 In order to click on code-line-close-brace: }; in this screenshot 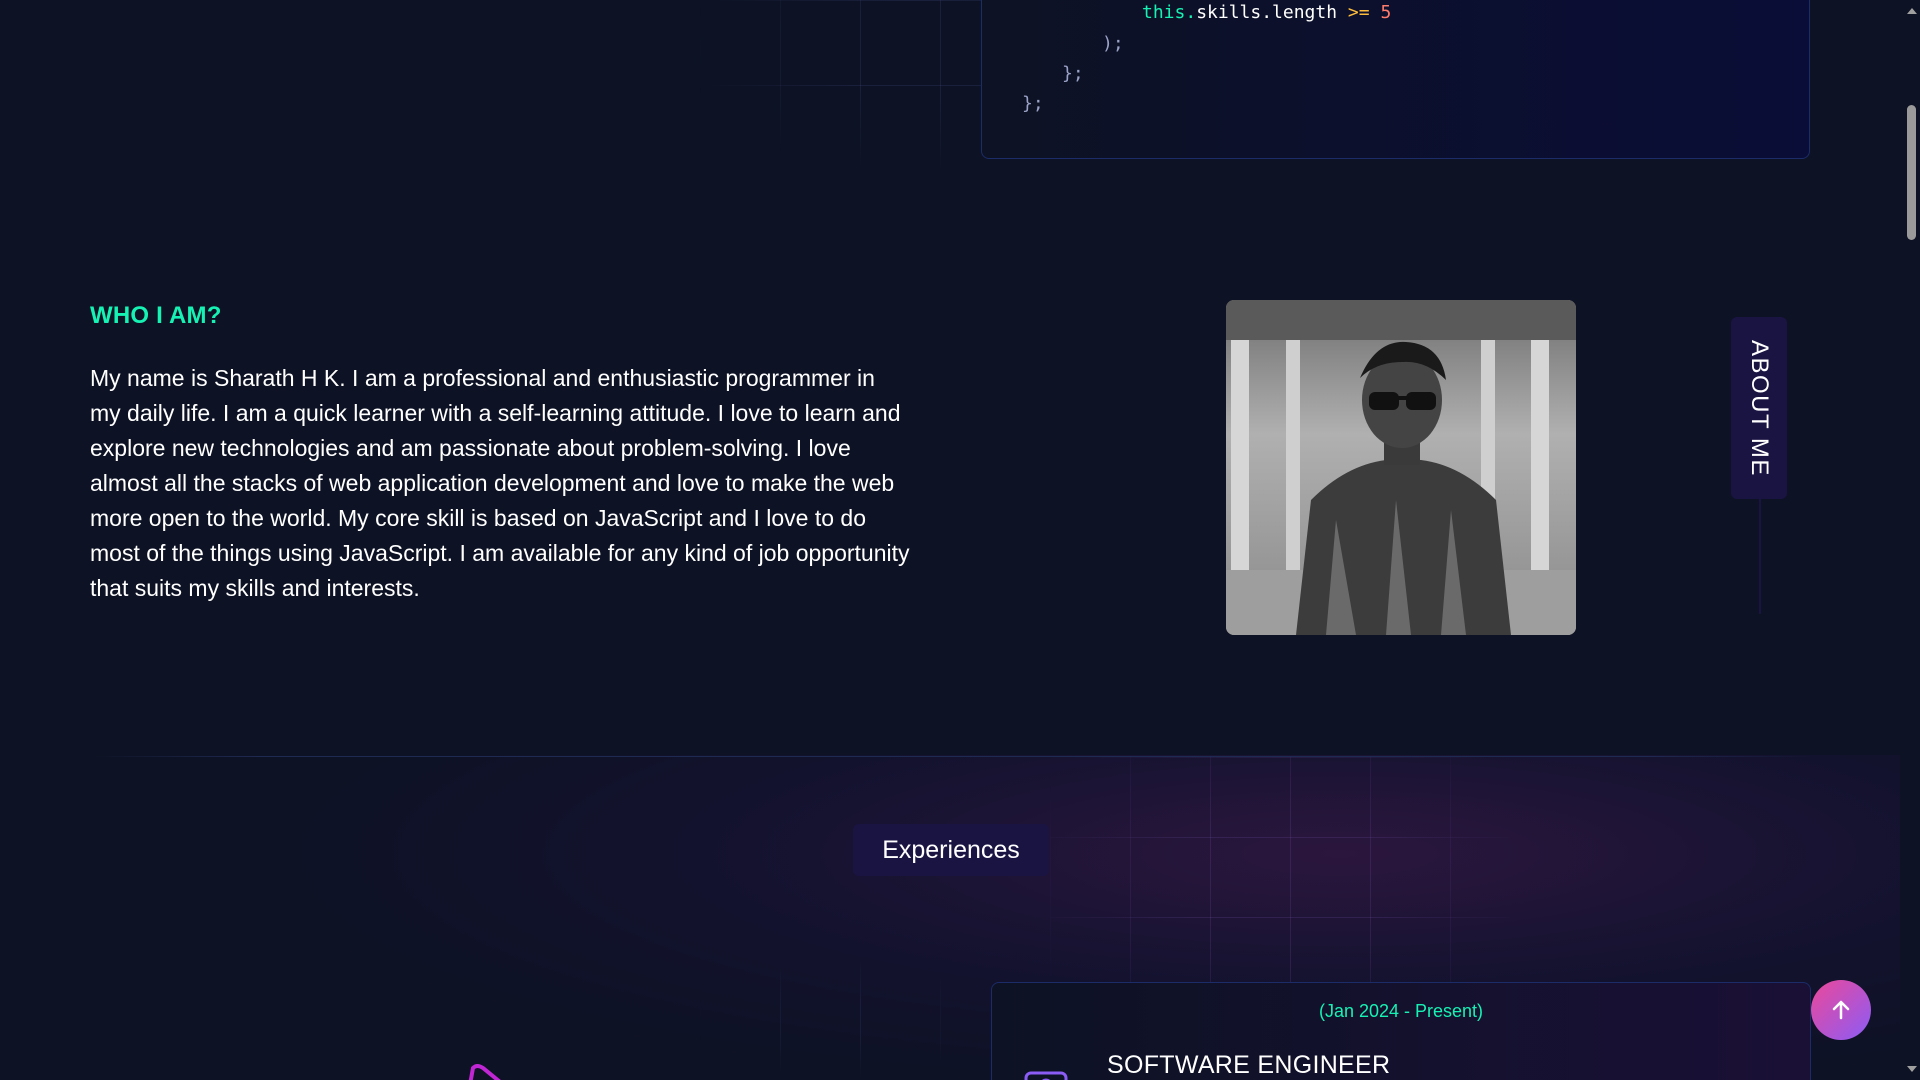, I will do `click(1073, 73)`.